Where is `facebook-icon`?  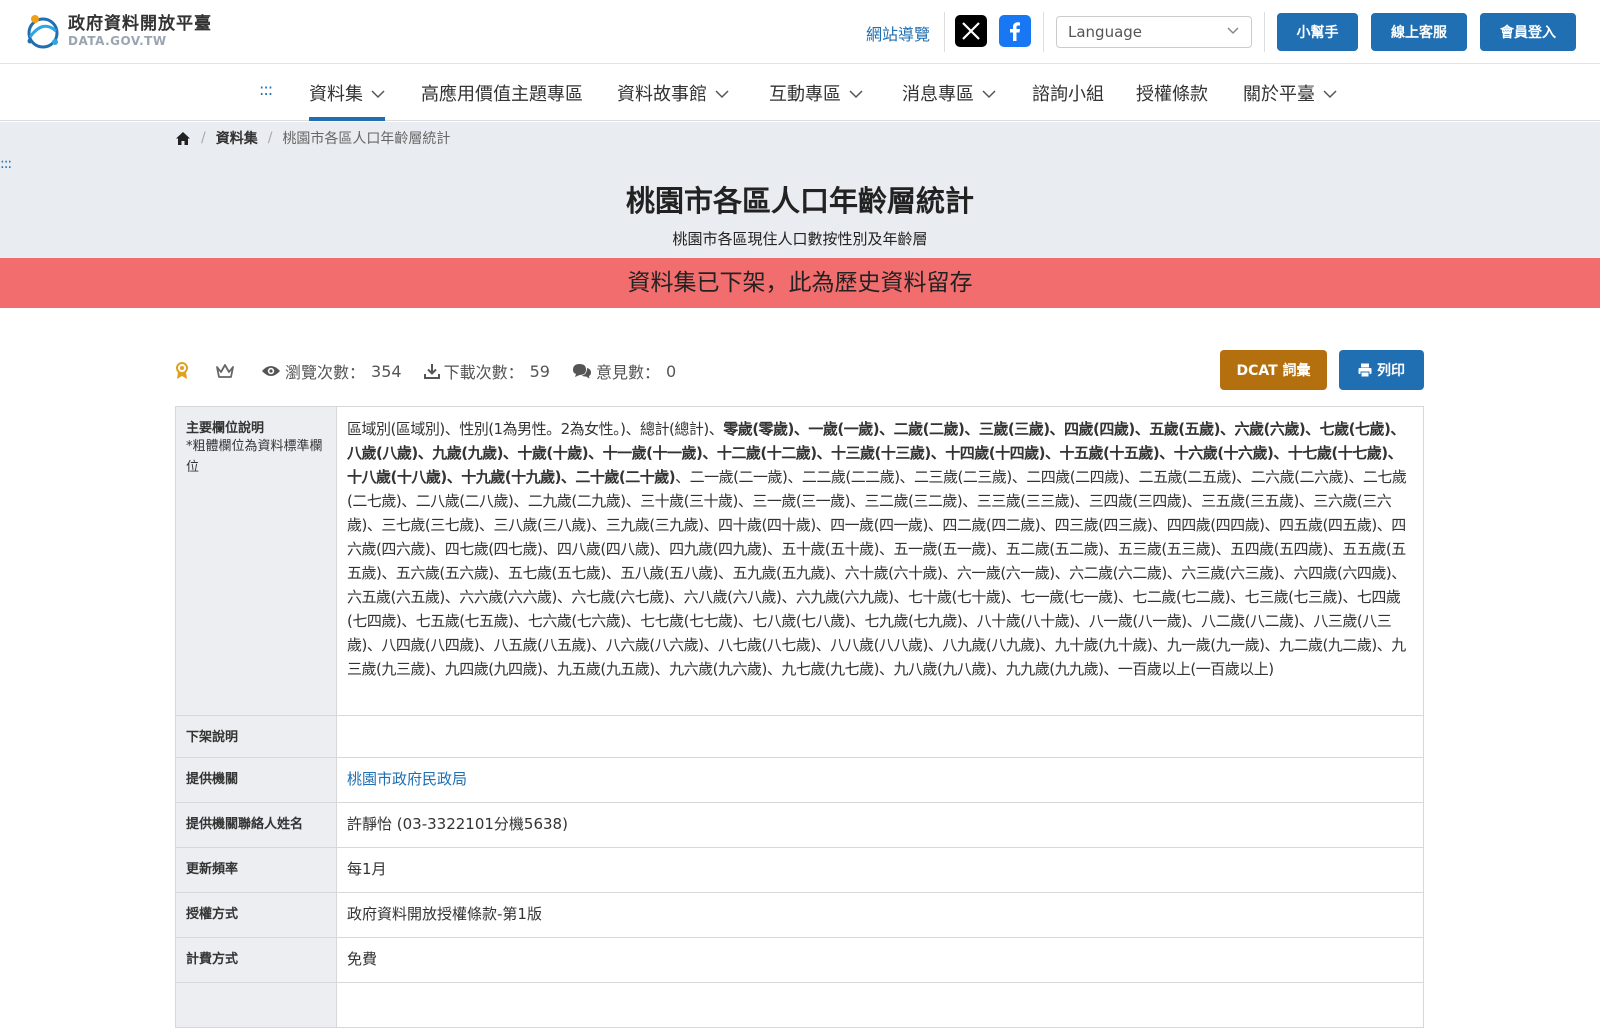 facebook-icon is located at coordinates (1015, 31).